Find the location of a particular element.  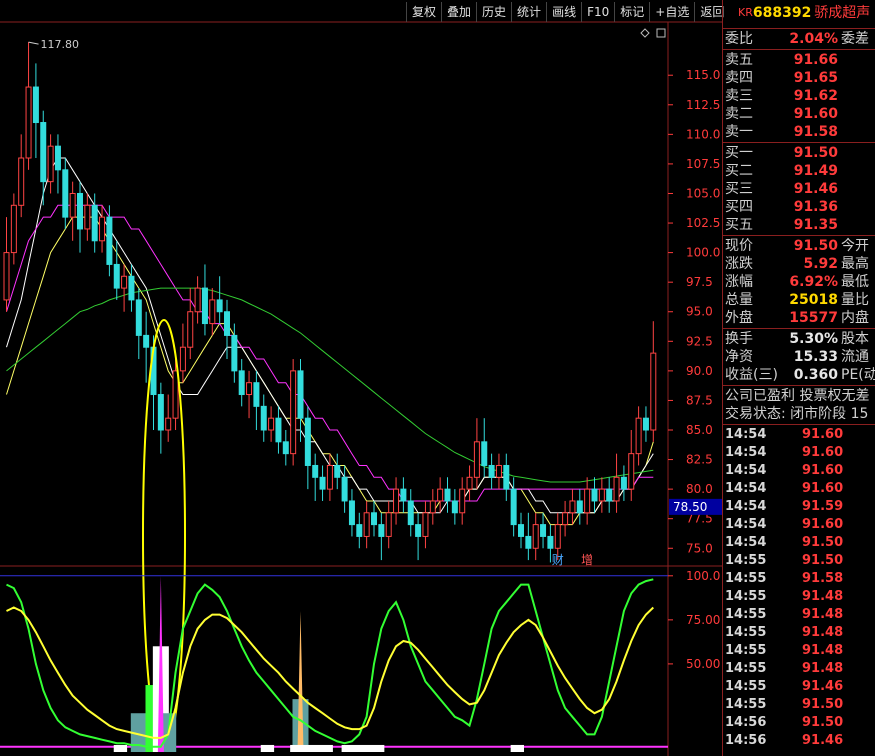

quote-label-right: 今开 is located at coordinates (855, 246).